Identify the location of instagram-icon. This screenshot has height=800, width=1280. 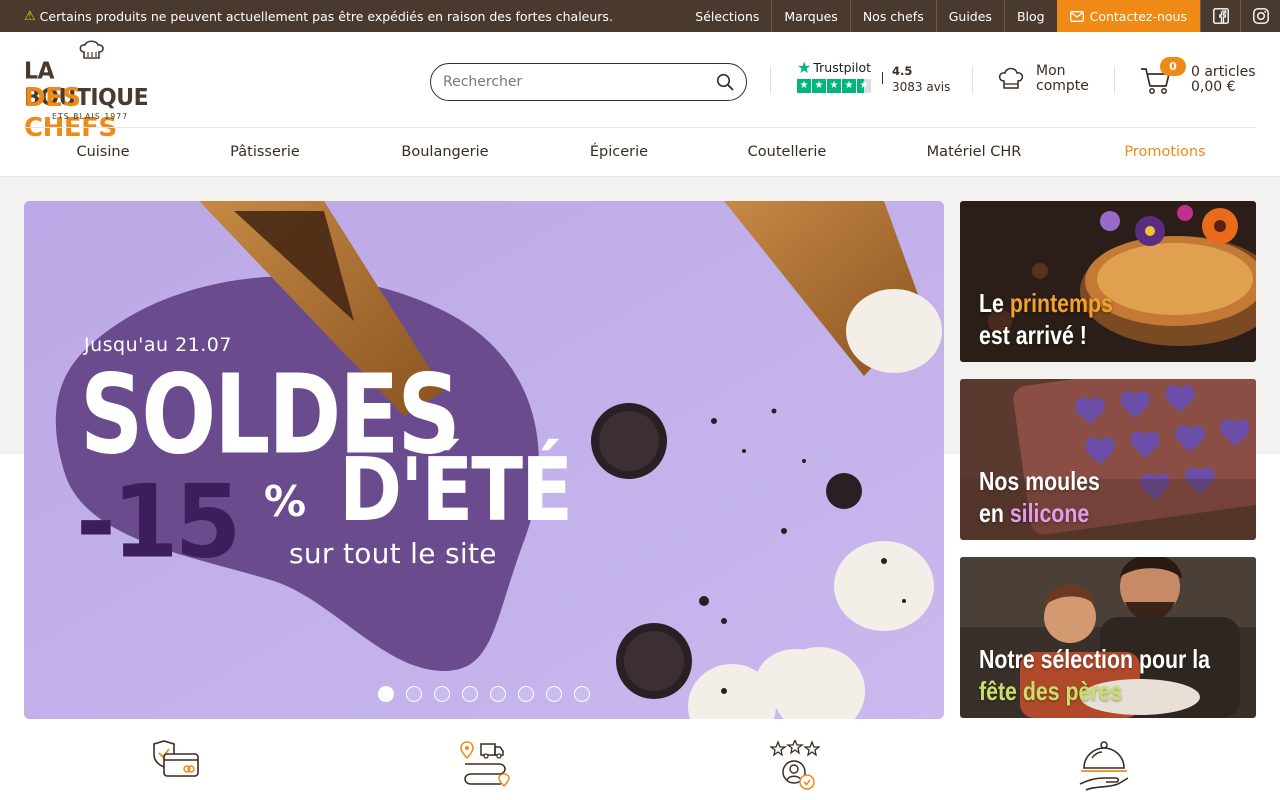
(1260, 16).